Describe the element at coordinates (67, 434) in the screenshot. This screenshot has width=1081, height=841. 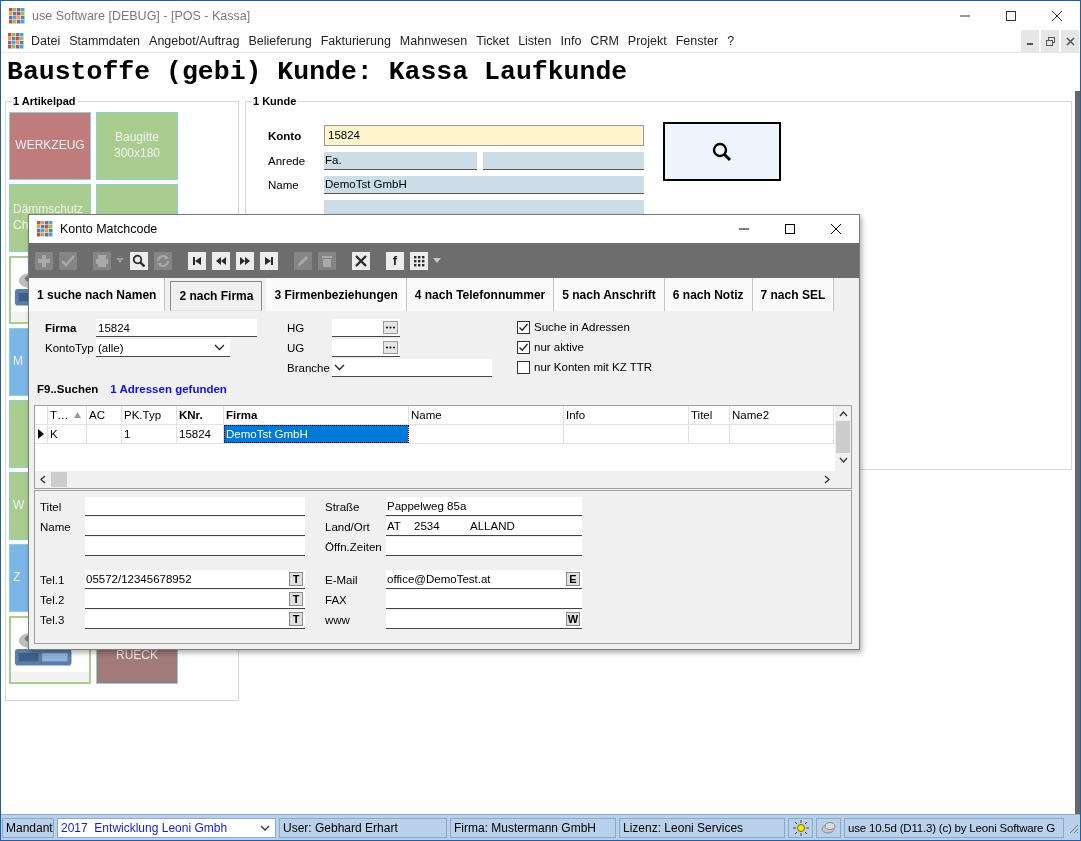
I see `table-cell: K` at that location.